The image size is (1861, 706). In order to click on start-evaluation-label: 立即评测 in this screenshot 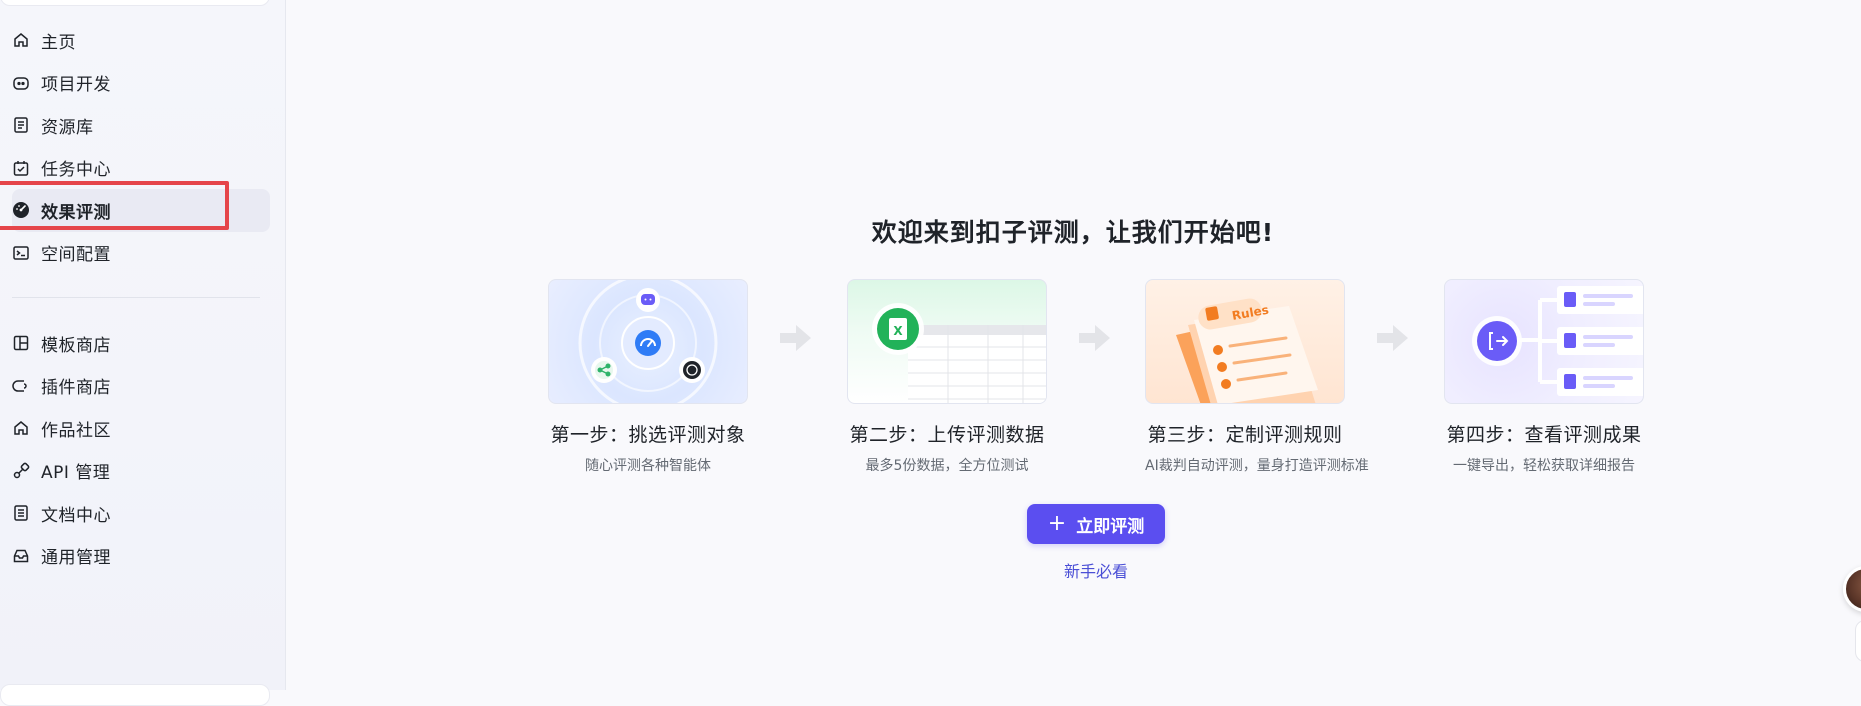, I will do `click(1110, 526)`.